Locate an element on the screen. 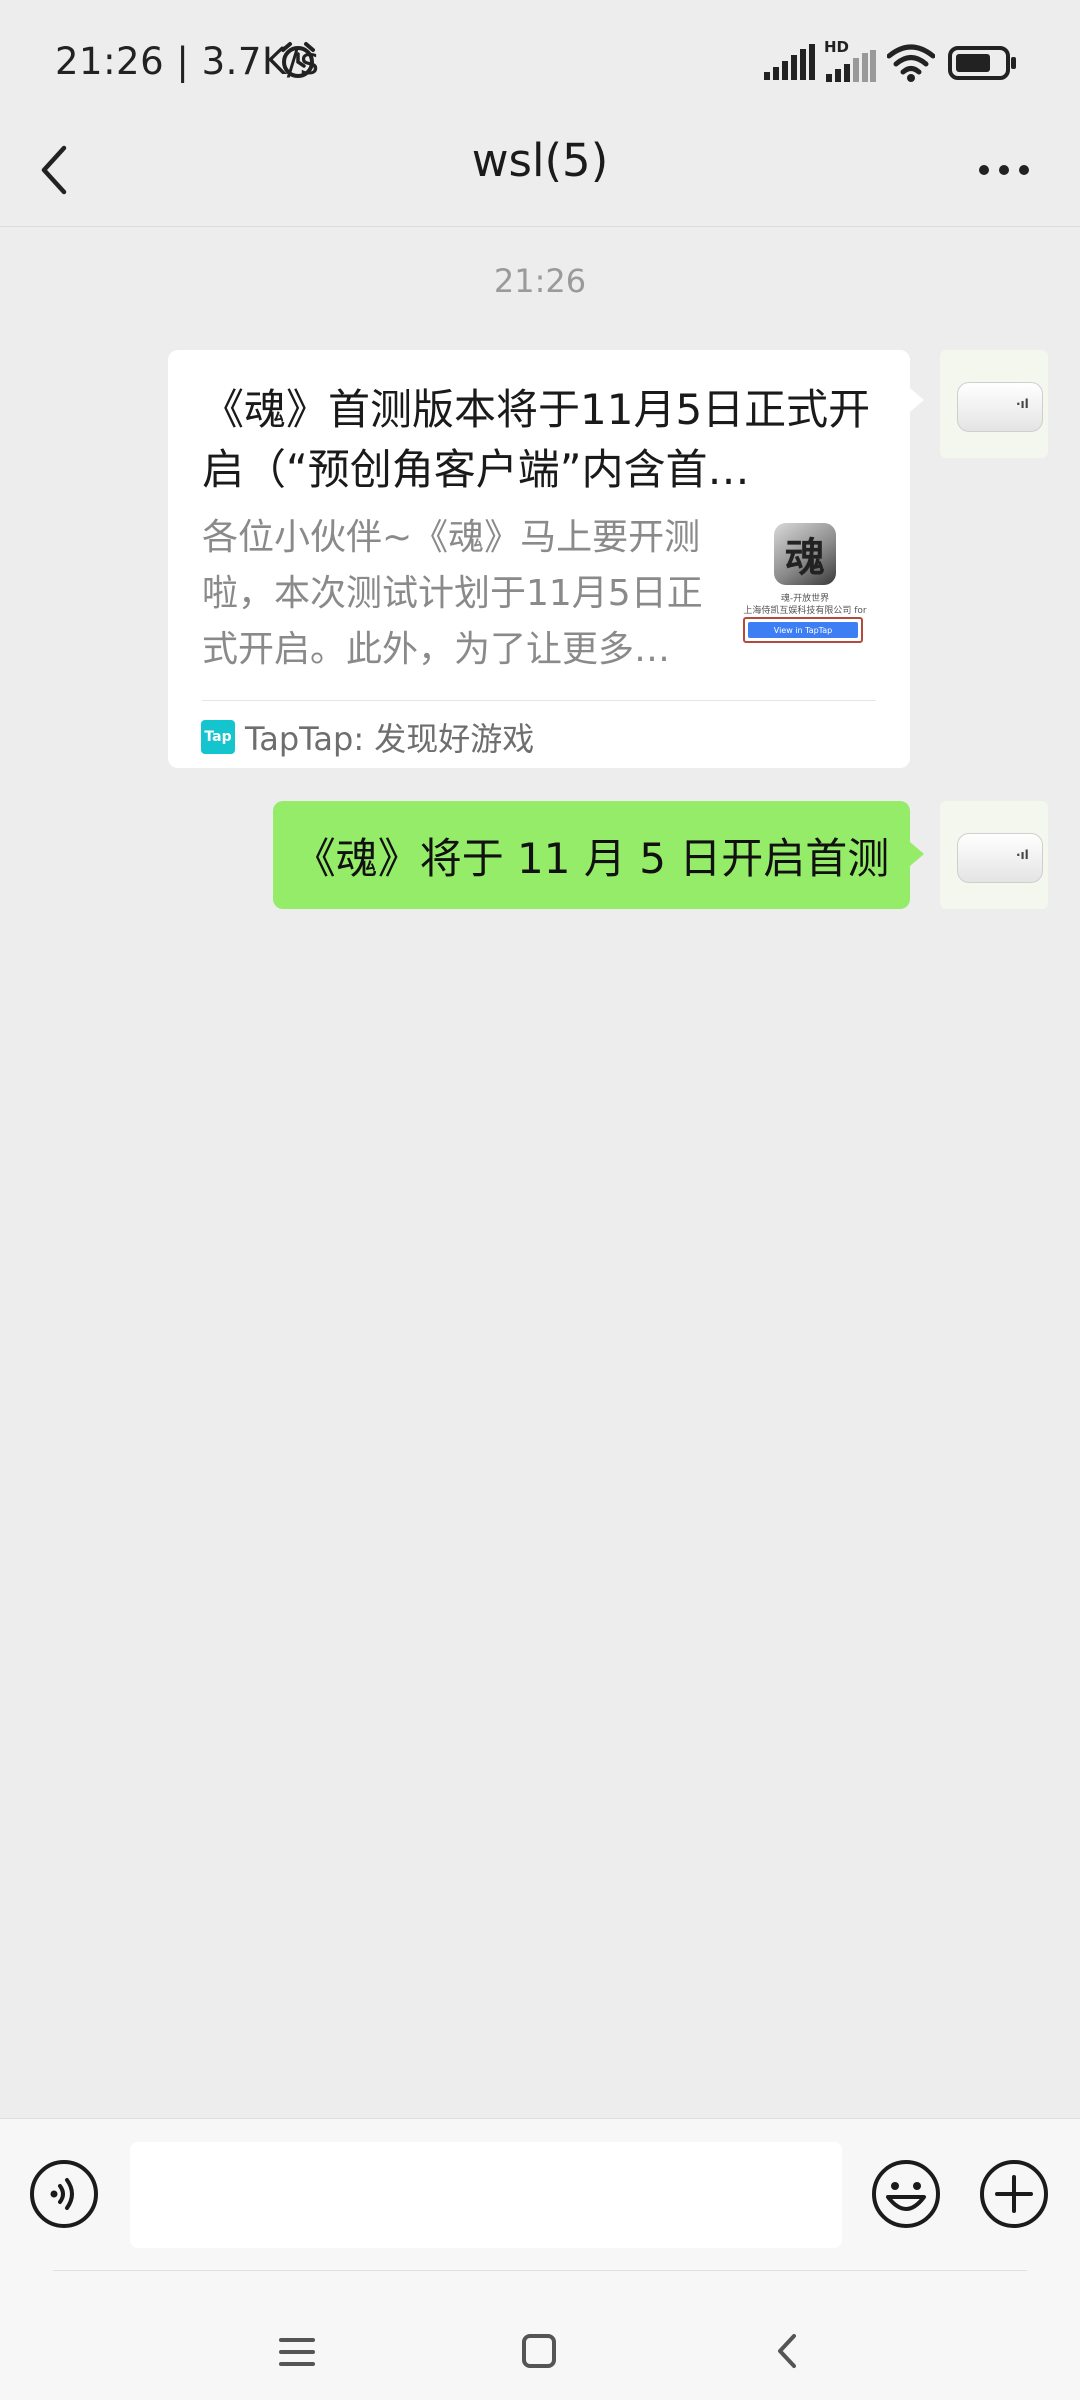 The image size is (1080, 2400). alarm-icon is located at coordinates (298, 60).